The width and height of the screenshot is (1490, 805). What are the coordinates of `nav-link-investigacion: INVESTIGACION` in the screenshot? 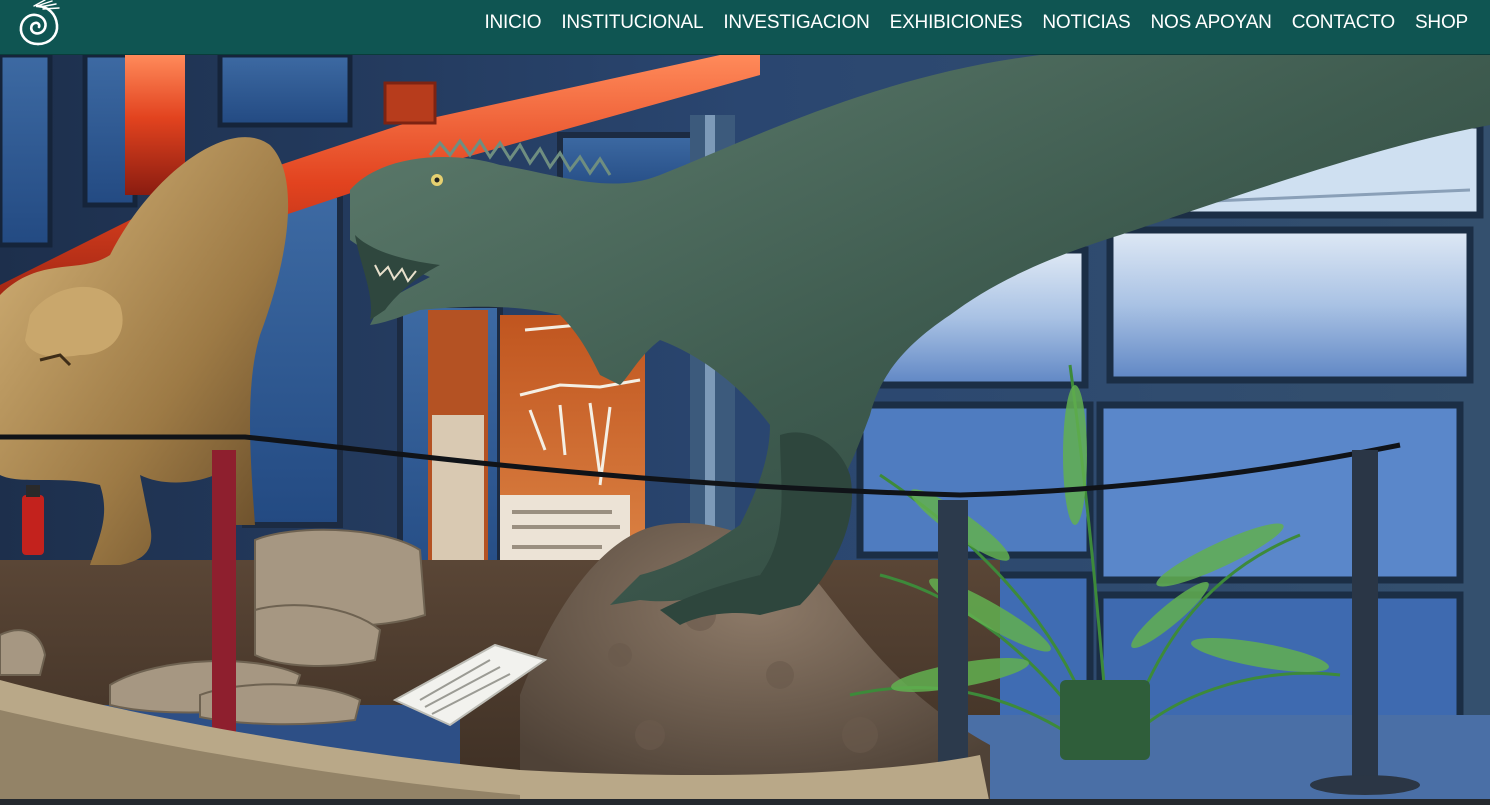 It's located at (796, 23).